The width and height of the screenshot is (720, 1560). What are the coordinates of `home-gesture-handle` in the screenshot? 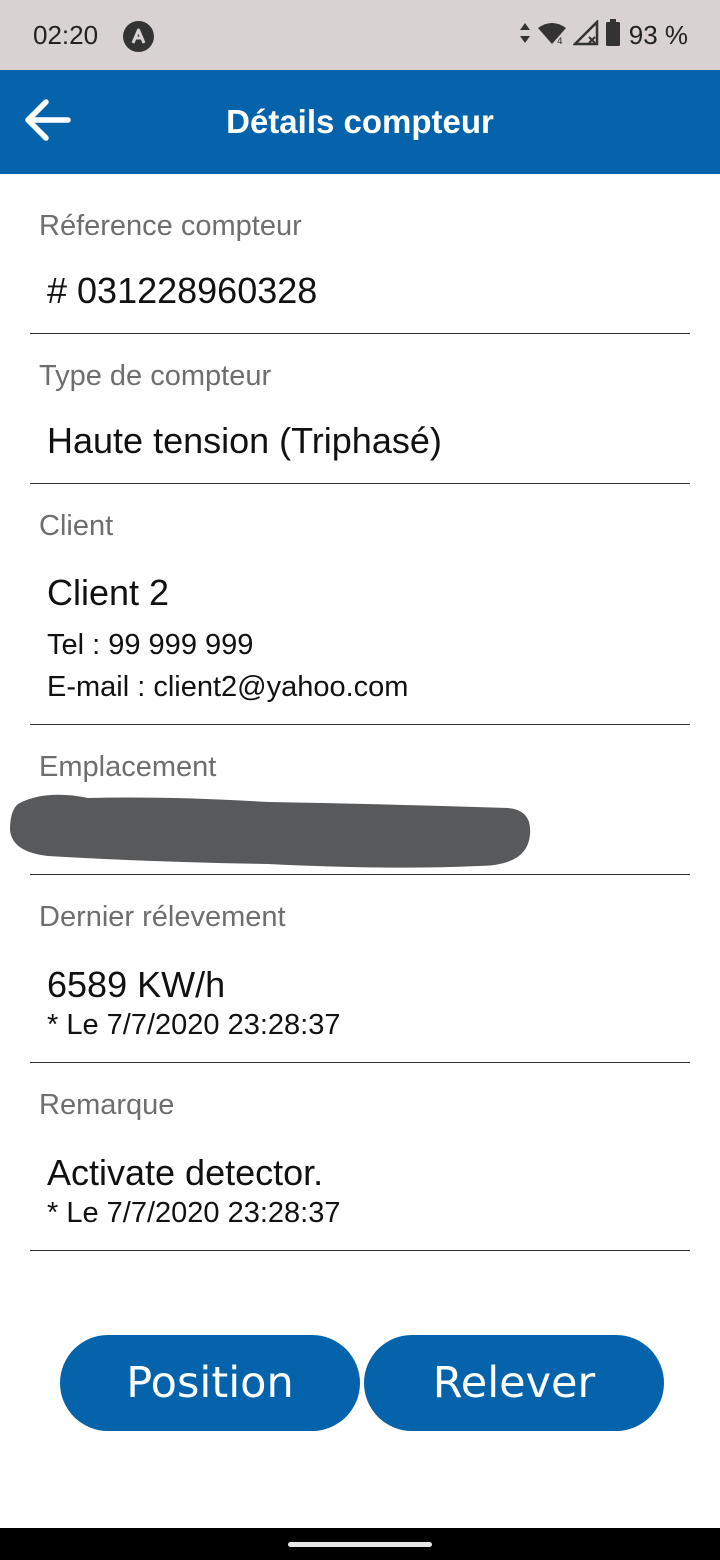 It's located at (360, 1544).